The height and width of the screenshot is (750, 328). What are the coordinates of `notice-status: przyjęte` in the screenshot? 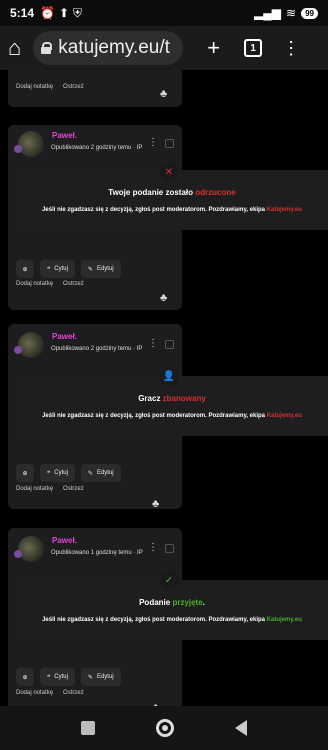 It's located at (187, 602).